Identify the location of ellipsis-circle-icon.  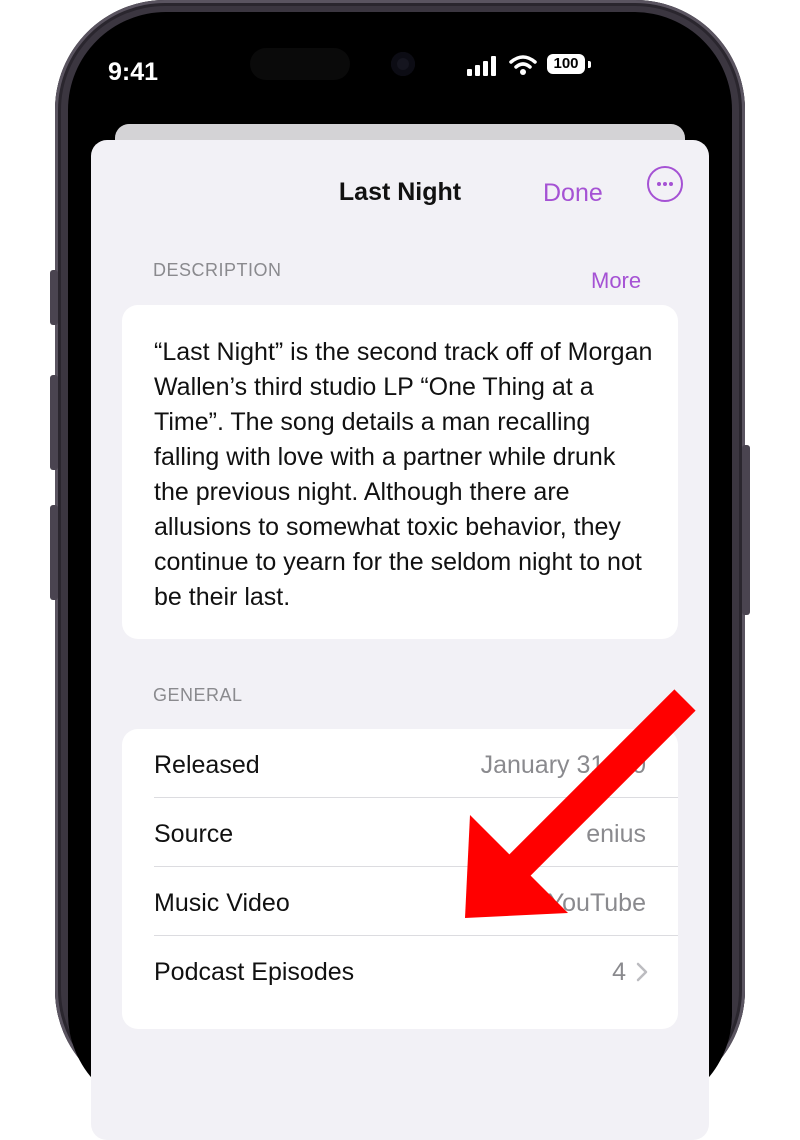
(665, 184).